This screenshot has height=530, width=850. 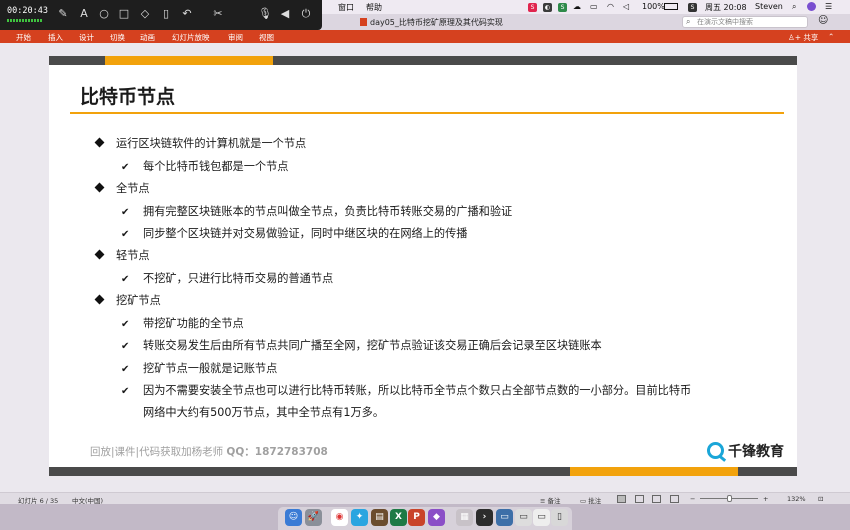 What do you see at coordinates (803, 37) in the screenshot?
I see `share-button: ♙+ 共享` at bounding box center [803, 37].